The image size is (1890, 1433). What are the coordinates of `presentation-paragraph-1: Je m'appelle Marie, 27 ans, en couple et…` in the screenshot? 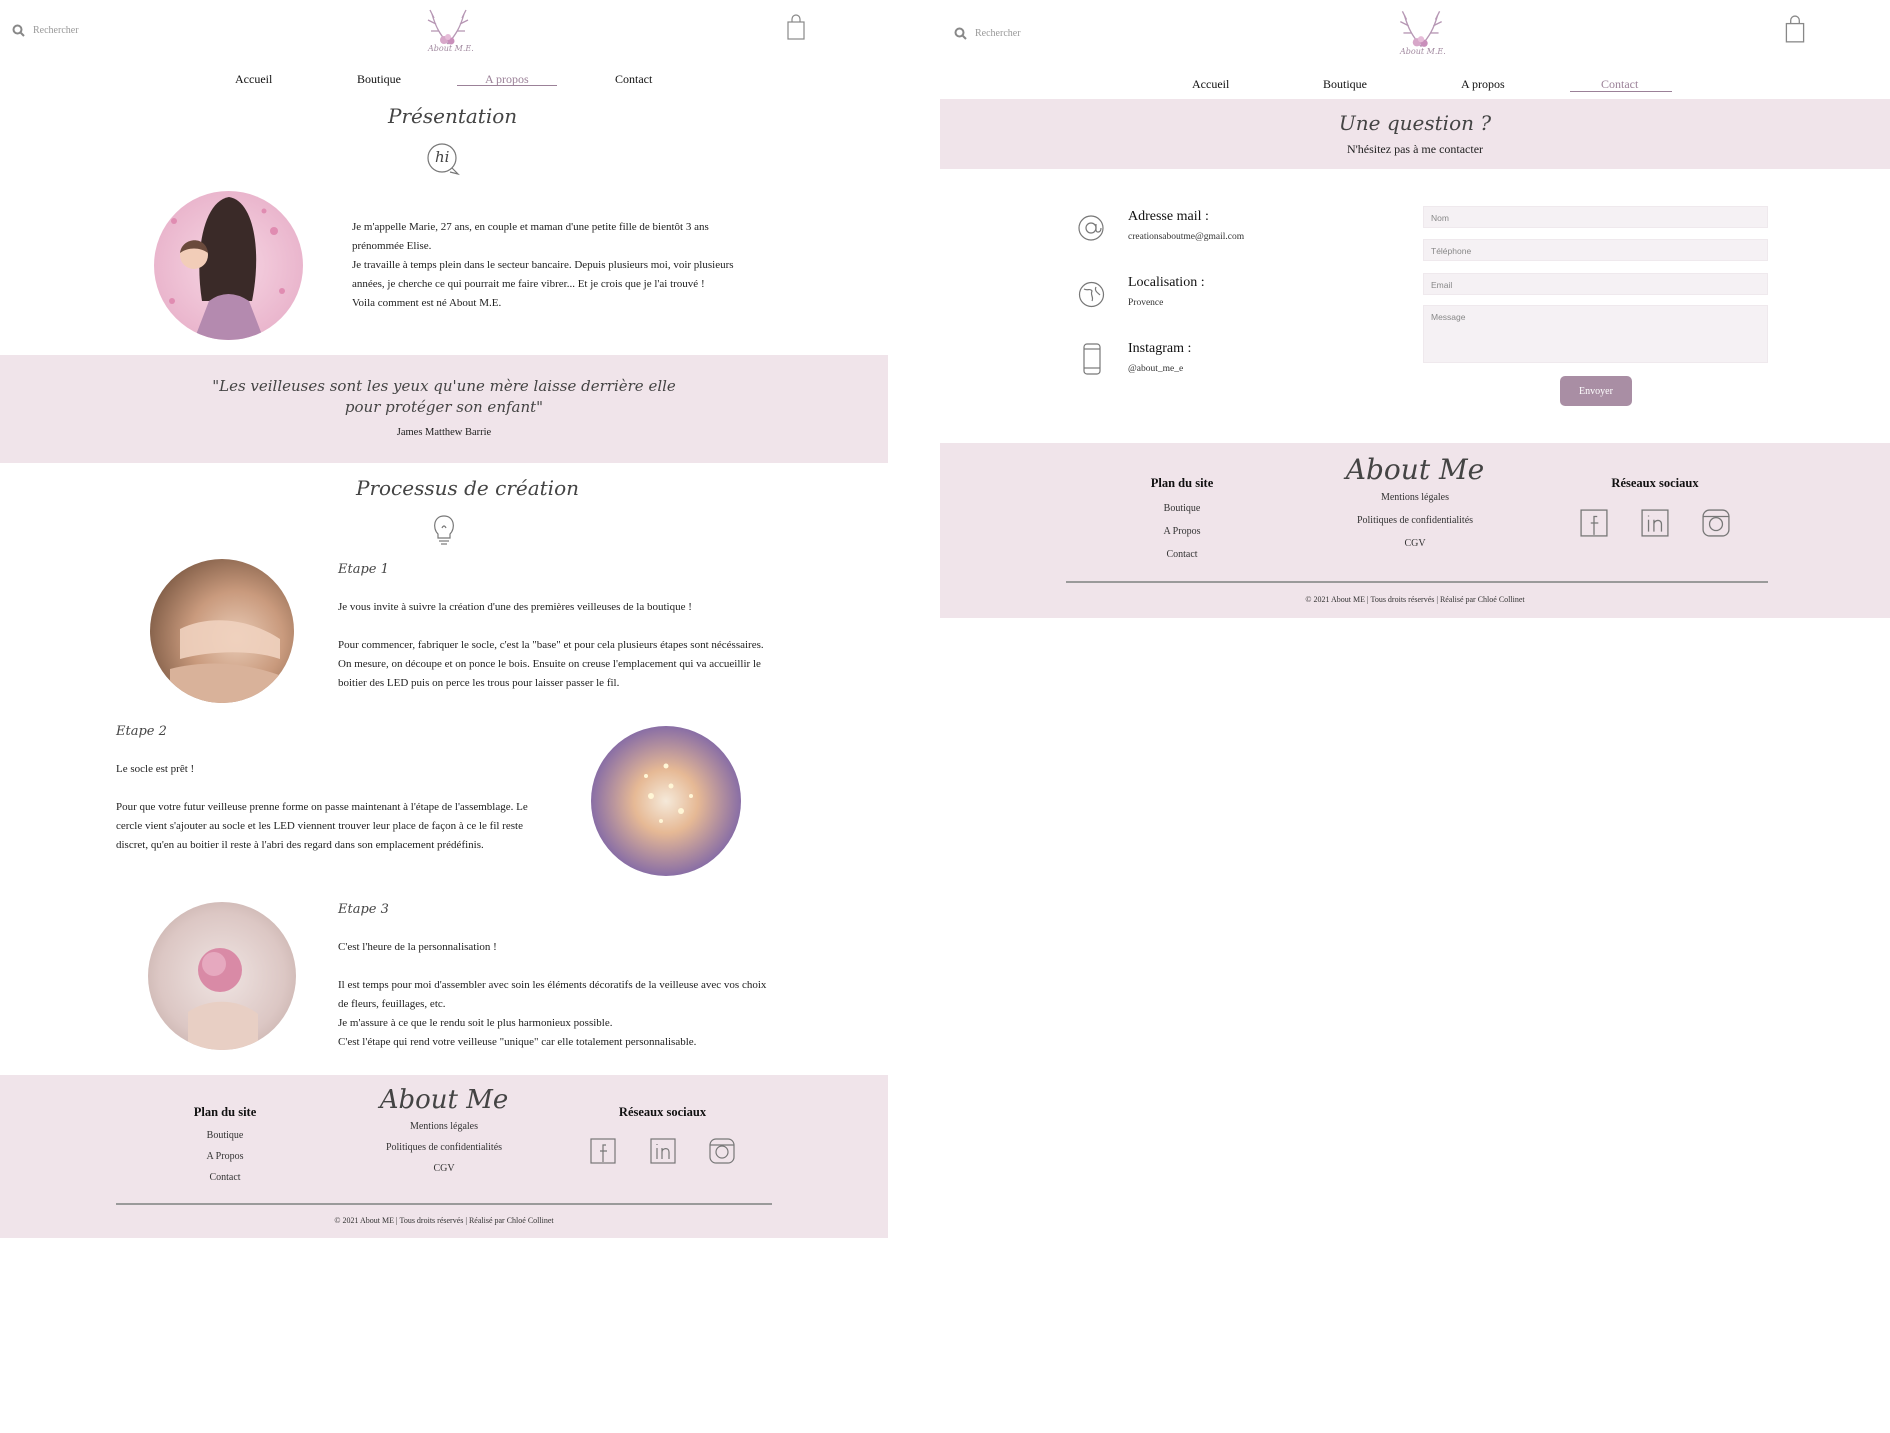 It's located at (530, 236).